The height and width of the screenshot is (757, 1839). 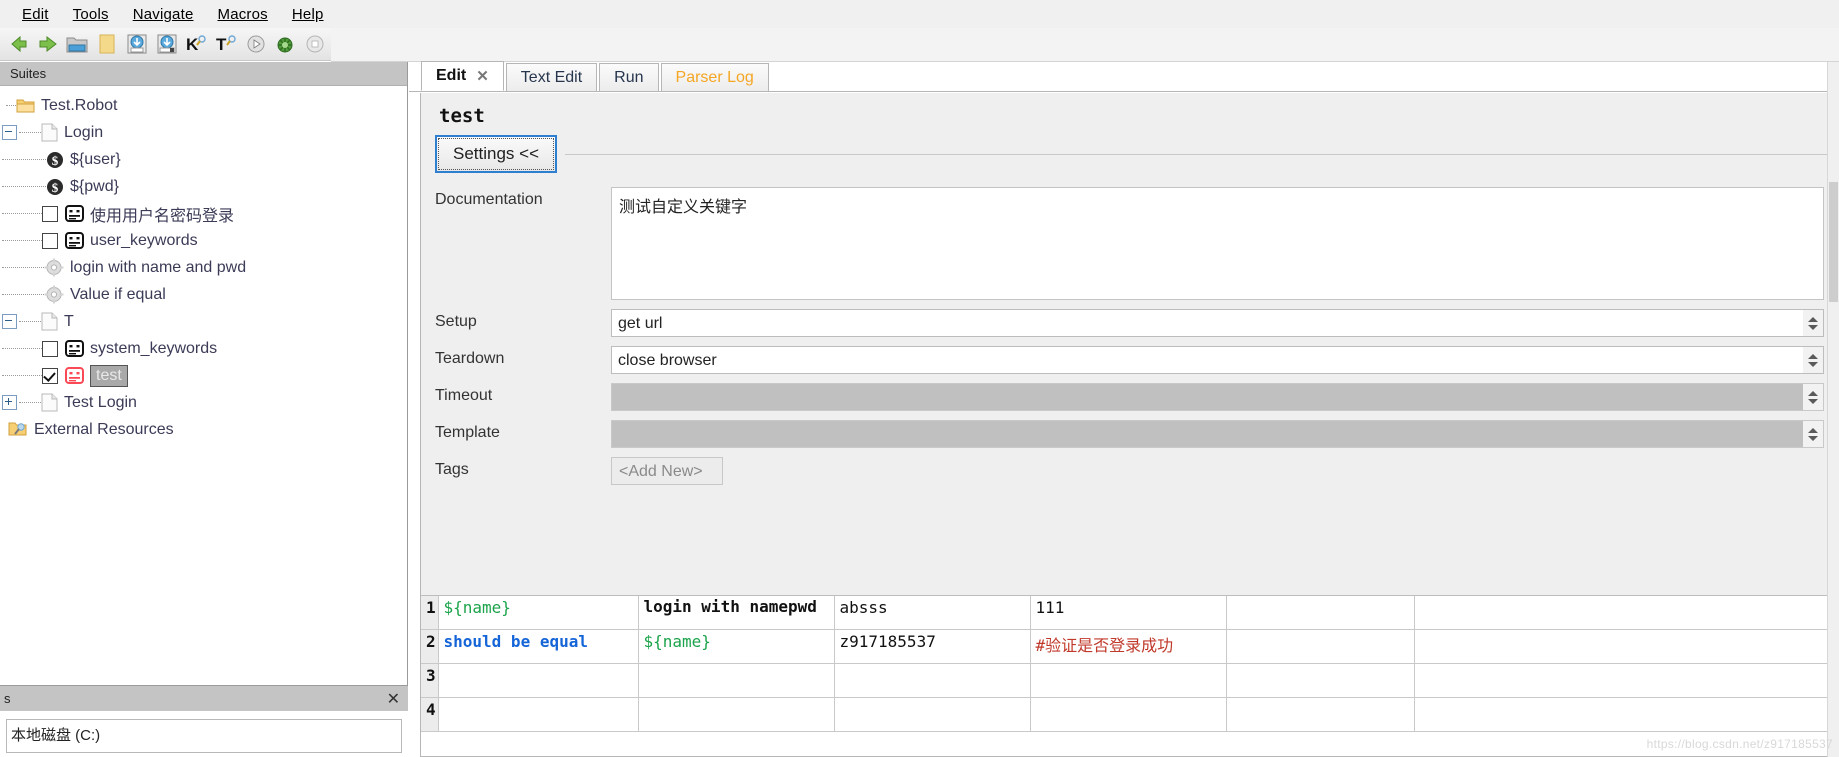 I want to click on settings-toggle-button: Settings <<, so click(x=496, y=154).